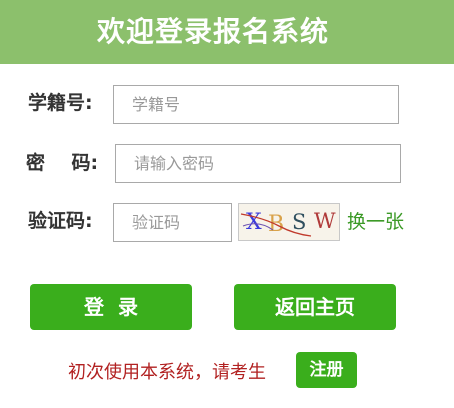 The image size is (454, 408). I want to click on back-home-button: 返回主页, so click(315, 307).